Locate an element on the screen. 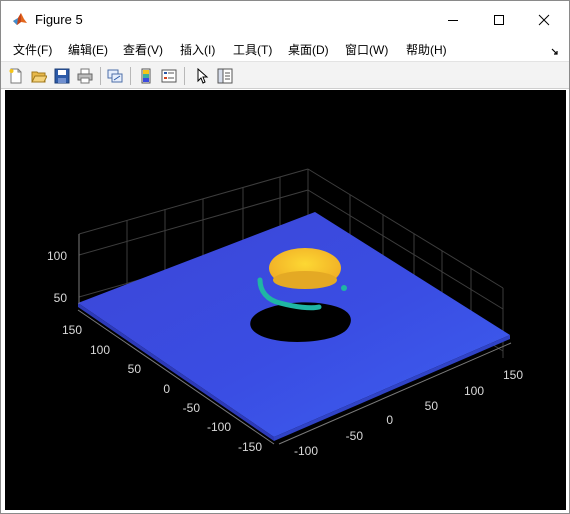 The height and width of the screenshot is (514, 570). y-tick-label: 0 is located at coordinates (166, 389).